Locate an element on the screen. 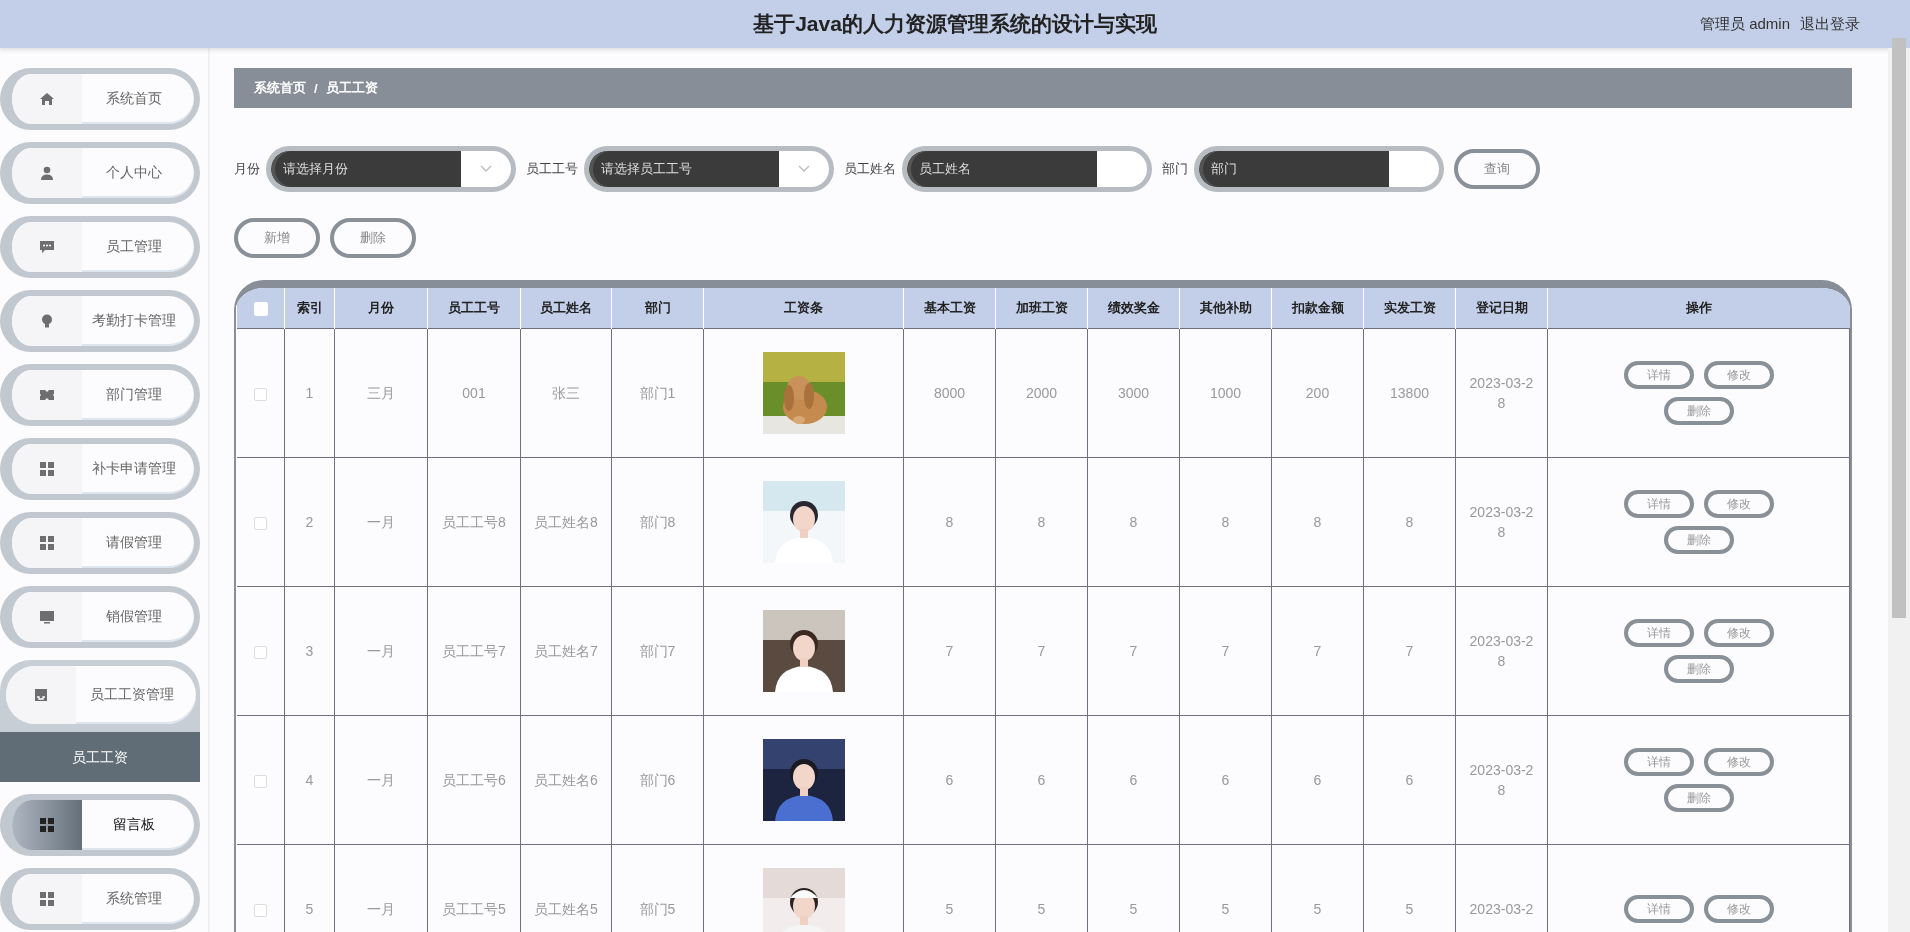 This screenshot has height=932, width=1910. input-field: 部门 is located at coordinates (1319, 169).